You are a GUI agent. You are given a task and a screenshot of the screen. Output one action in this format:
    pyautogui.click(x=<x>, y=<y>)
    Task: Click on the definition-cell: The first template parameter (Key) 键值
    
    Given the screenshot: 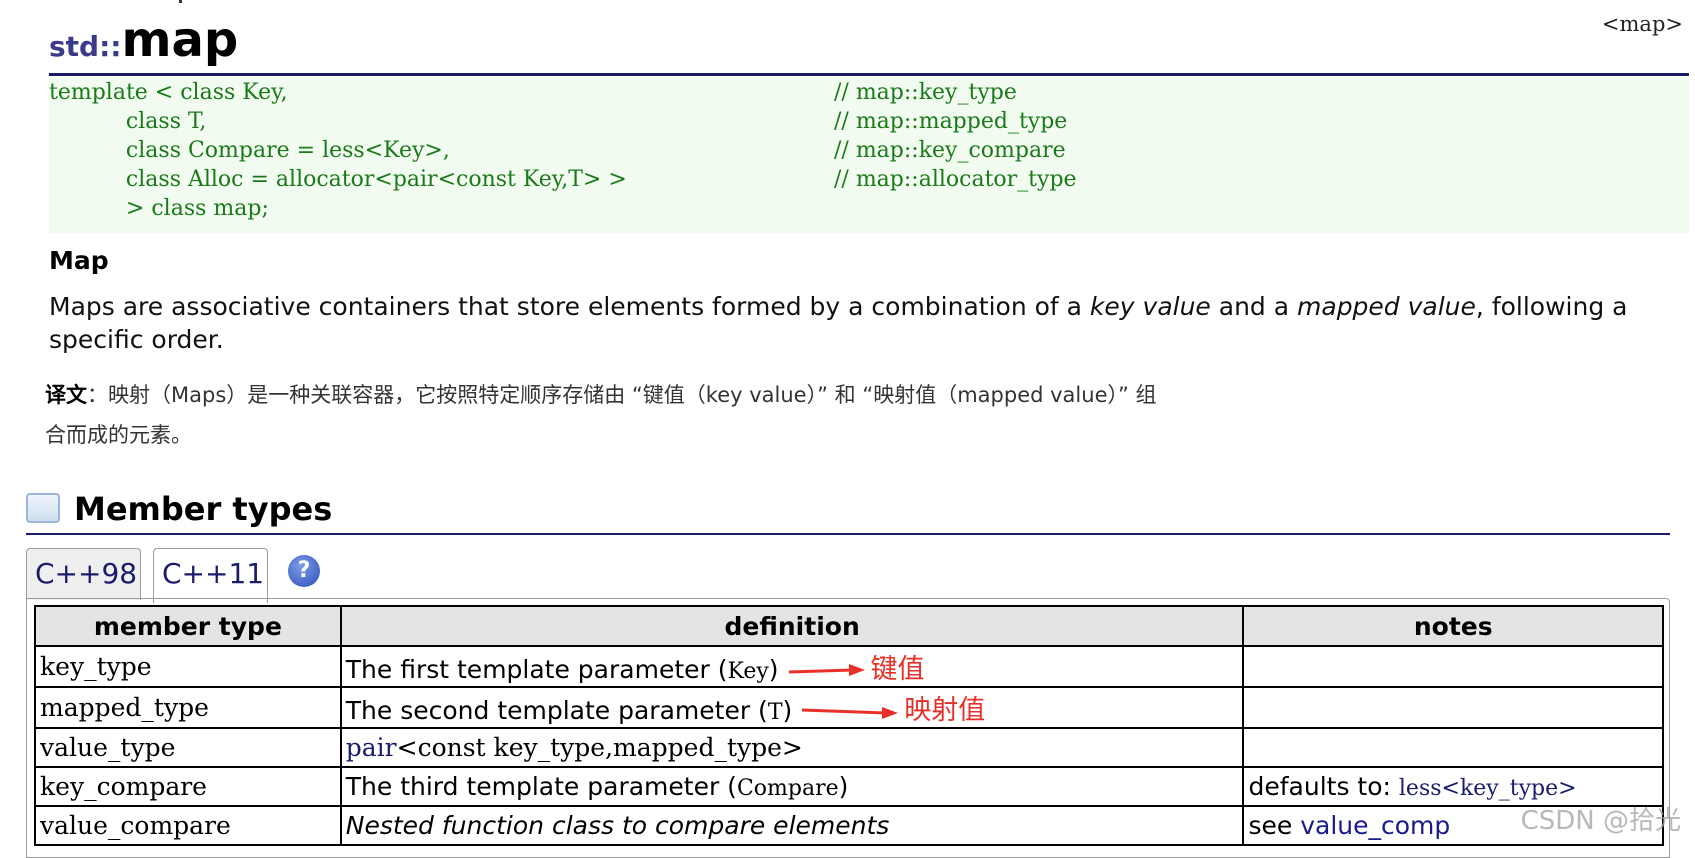 What is the action you would take?
    pyautogui.click(x=792, y=666)
    